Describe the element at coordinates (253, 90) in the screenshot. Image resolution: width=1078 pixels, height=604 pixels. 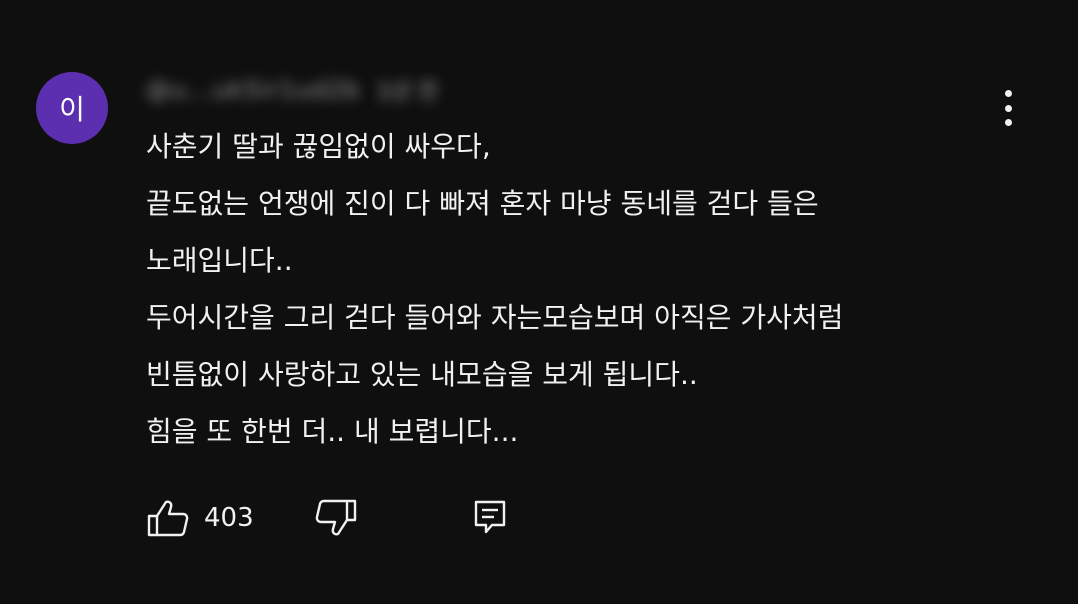
I see `author-handle: @u...uk5ir1ud2b` at that location.